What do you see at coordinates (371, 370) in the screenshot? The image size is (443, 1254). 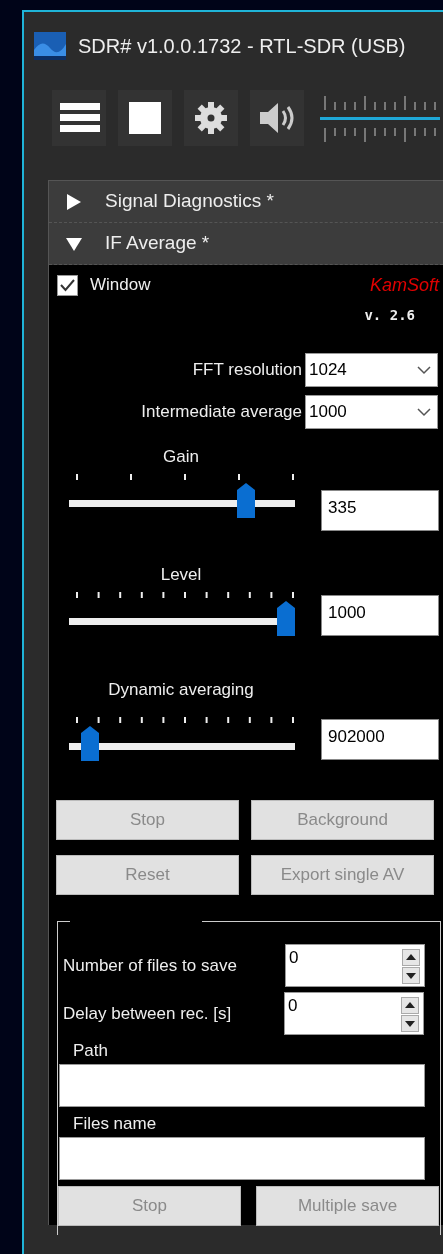 I see `dropdown: 1024` at bounding box center [371, 370].